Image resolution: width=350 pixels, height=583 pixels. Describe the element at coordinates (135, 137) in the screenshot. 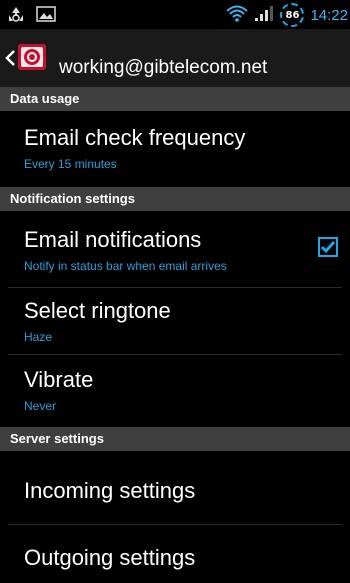

I see `pref-title: Email check frequency` at that location.